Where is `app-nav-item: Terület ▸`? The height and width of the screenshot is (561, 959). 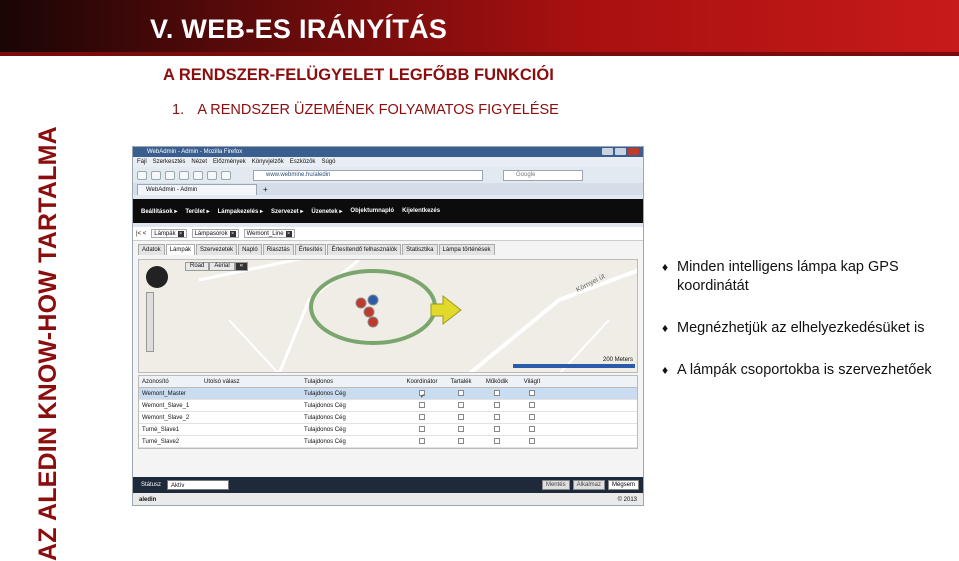 app-nav-item: Terület ▸ is located at coordinates (197, 211).